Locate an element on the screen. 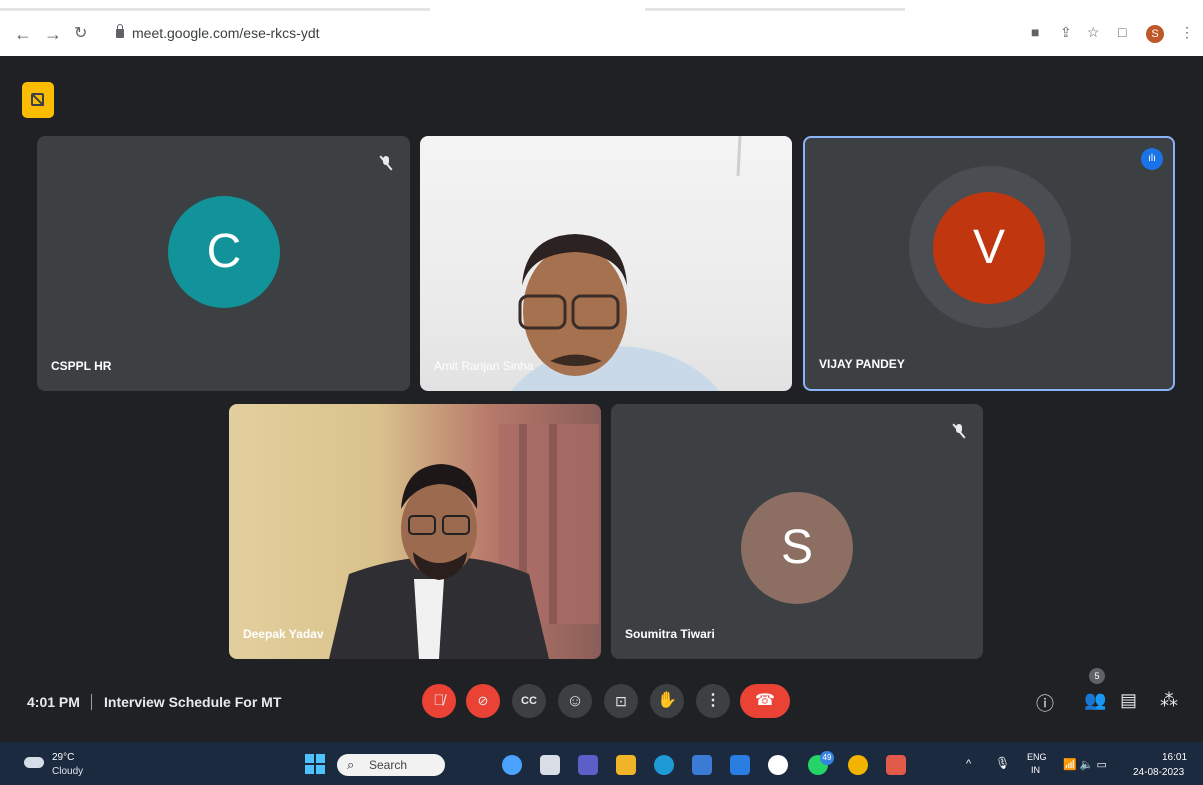 This screenshot has height=785, width=1203. participant-name: Deepak Yadav is located at coordinates (283, 634).